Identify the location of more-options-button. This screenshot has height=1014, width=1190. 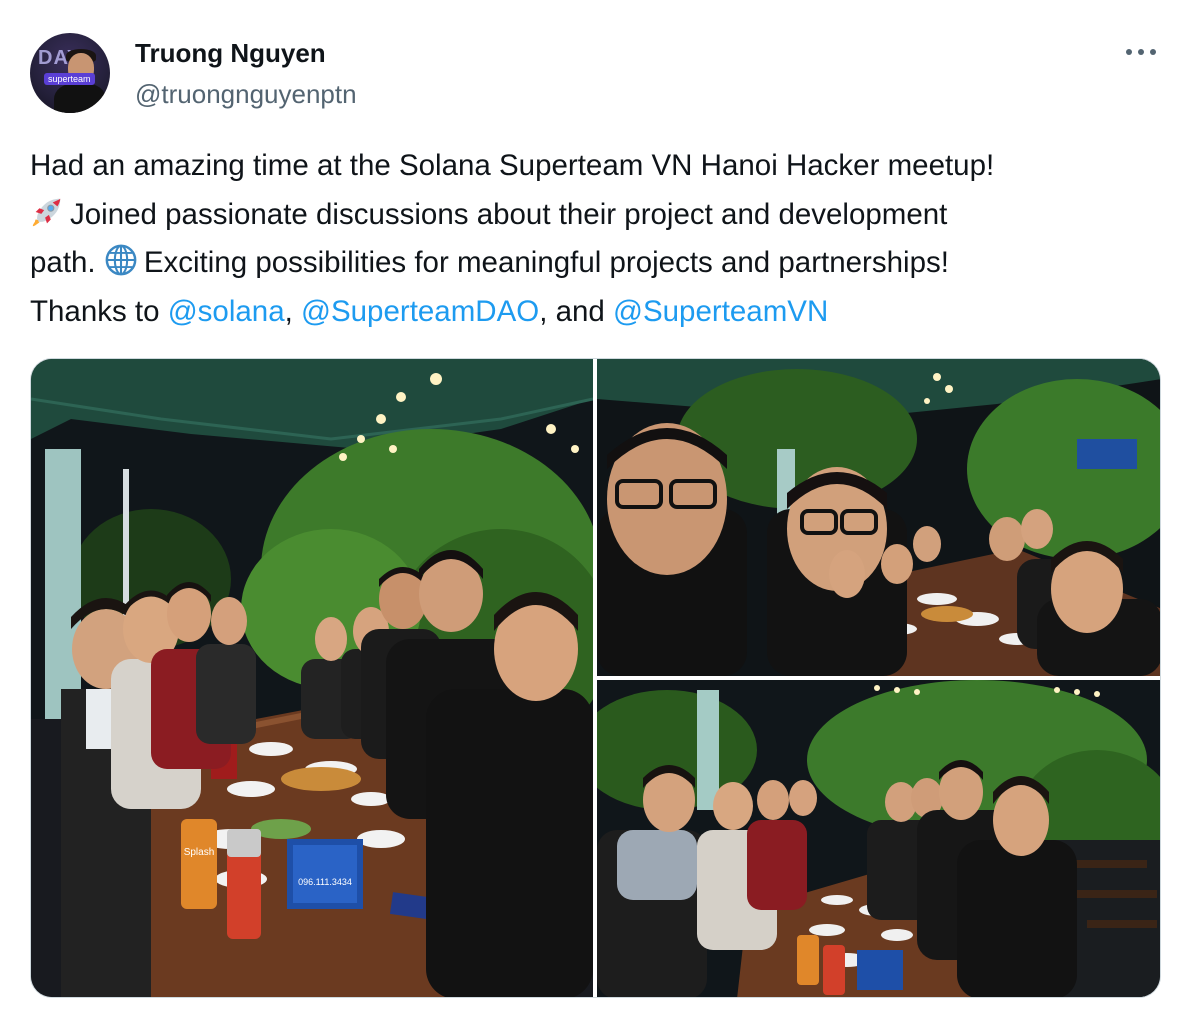
(1141, 52).